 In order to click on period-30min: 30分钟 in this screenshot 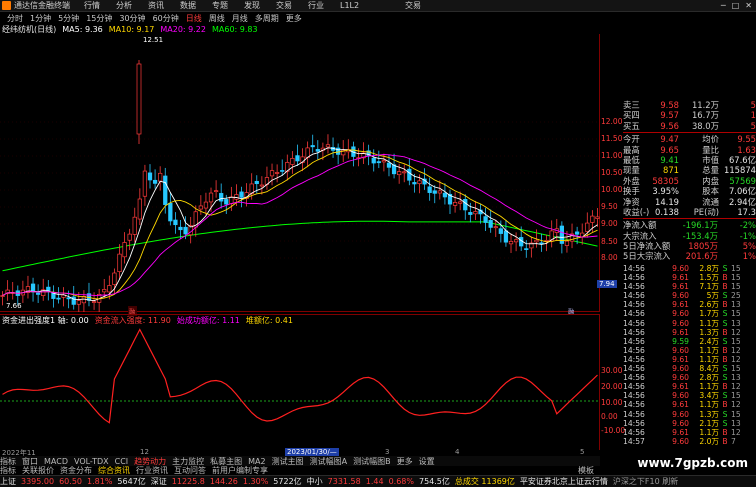, I will do `click(132, 18)`.